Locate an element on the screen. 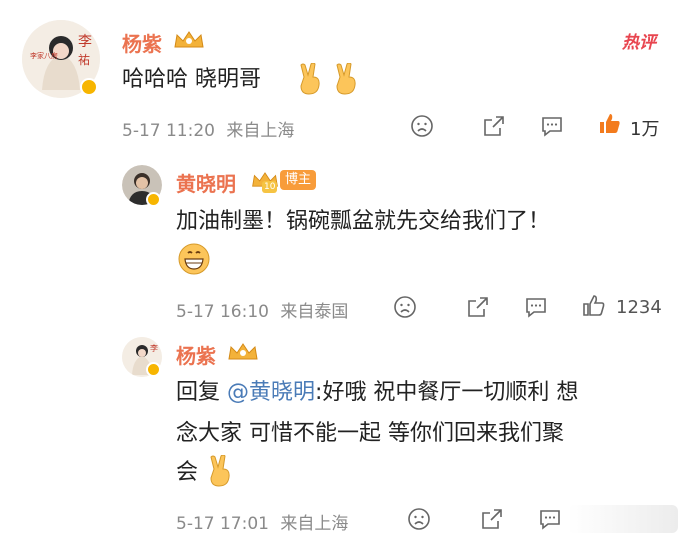 The image size is (690, 534). timestamp: 5-17 17:01 is located at coordinates (222, 524).